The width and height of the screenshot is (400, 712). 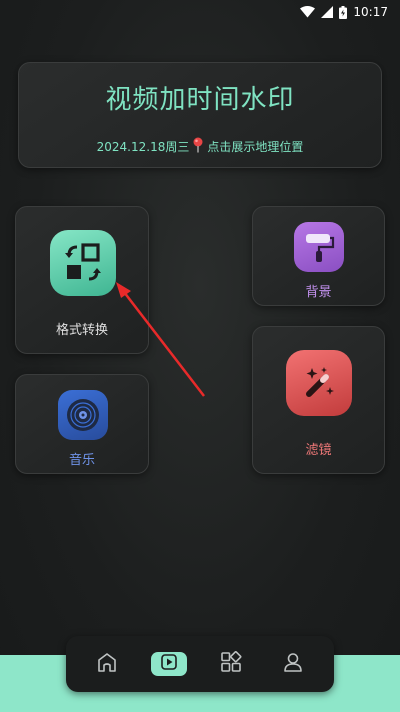 What do you see at coordinates (318, 292) in the screenshot?
I see `background-label: 背景` at bounding box center [318, 292].